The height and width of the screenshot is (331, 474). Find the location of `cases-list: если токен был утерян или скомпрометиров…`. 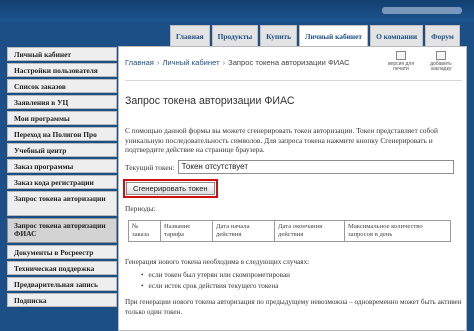

cases-list: если токен был утерян или скомпрометиров… is located at coordinates (215, 281).